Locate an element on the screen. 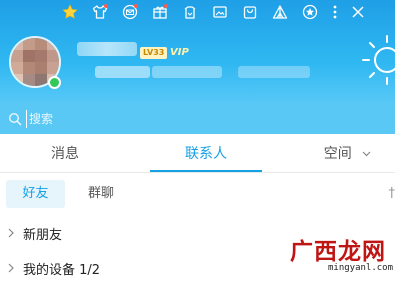 Image resolution: width=395 pixels, height=283 pixels. shirt-icon is located at coordinates (100, 12).